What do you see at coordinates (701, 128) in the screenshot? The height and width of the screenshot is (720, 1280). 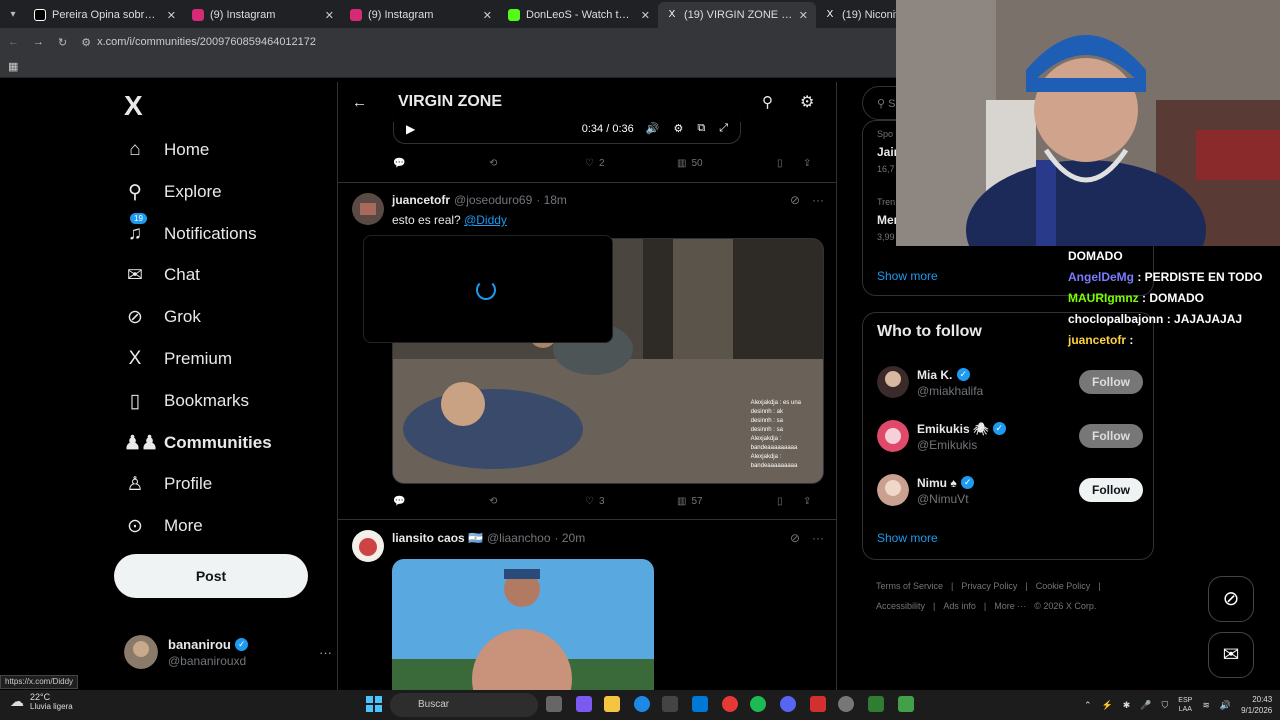 I see `pip-icon: ⧉` at bounding box center [701, 128].